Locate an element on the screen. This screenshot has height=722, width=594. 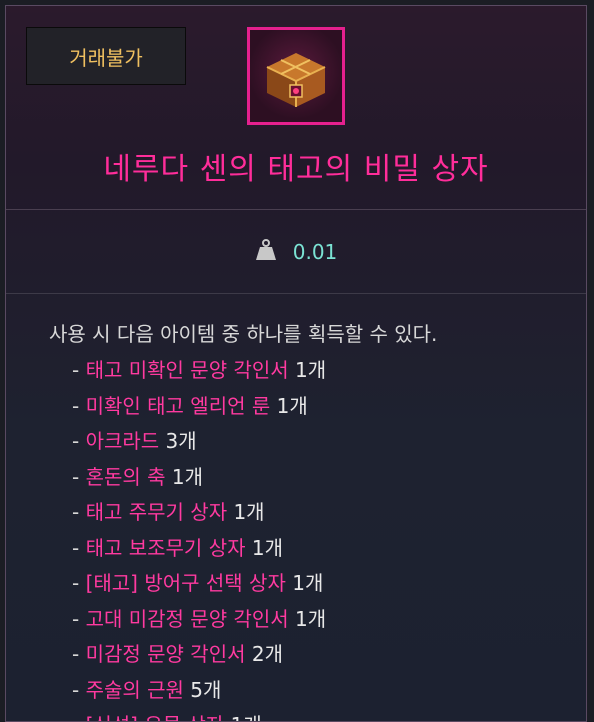
reward-item: - 혼돈의 축 1개 is located at coordinates (317, 478).